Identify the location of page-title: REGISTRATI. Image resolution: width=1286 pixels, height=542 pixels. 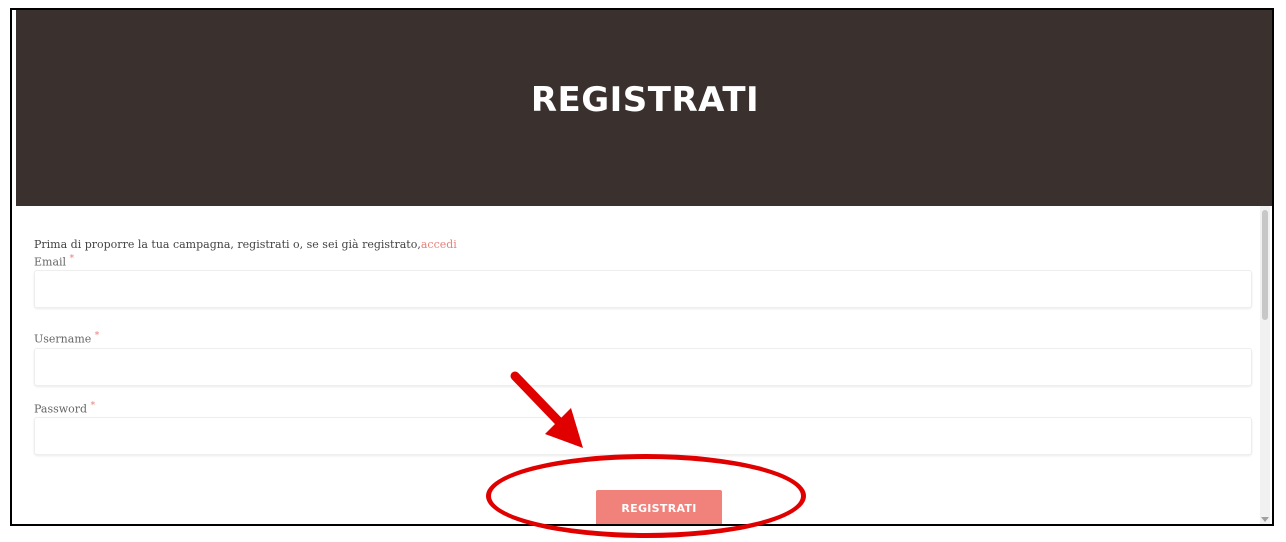
(645, 100).